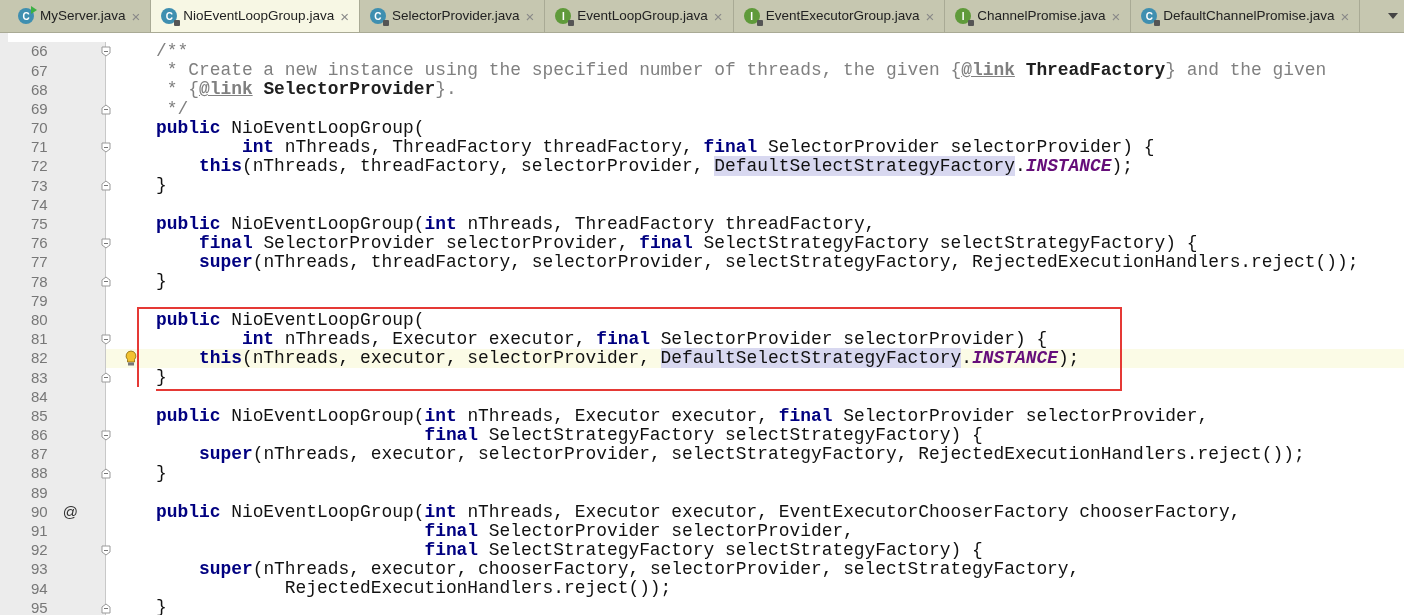  I want to click on line-number: 75, so click(38, 224).